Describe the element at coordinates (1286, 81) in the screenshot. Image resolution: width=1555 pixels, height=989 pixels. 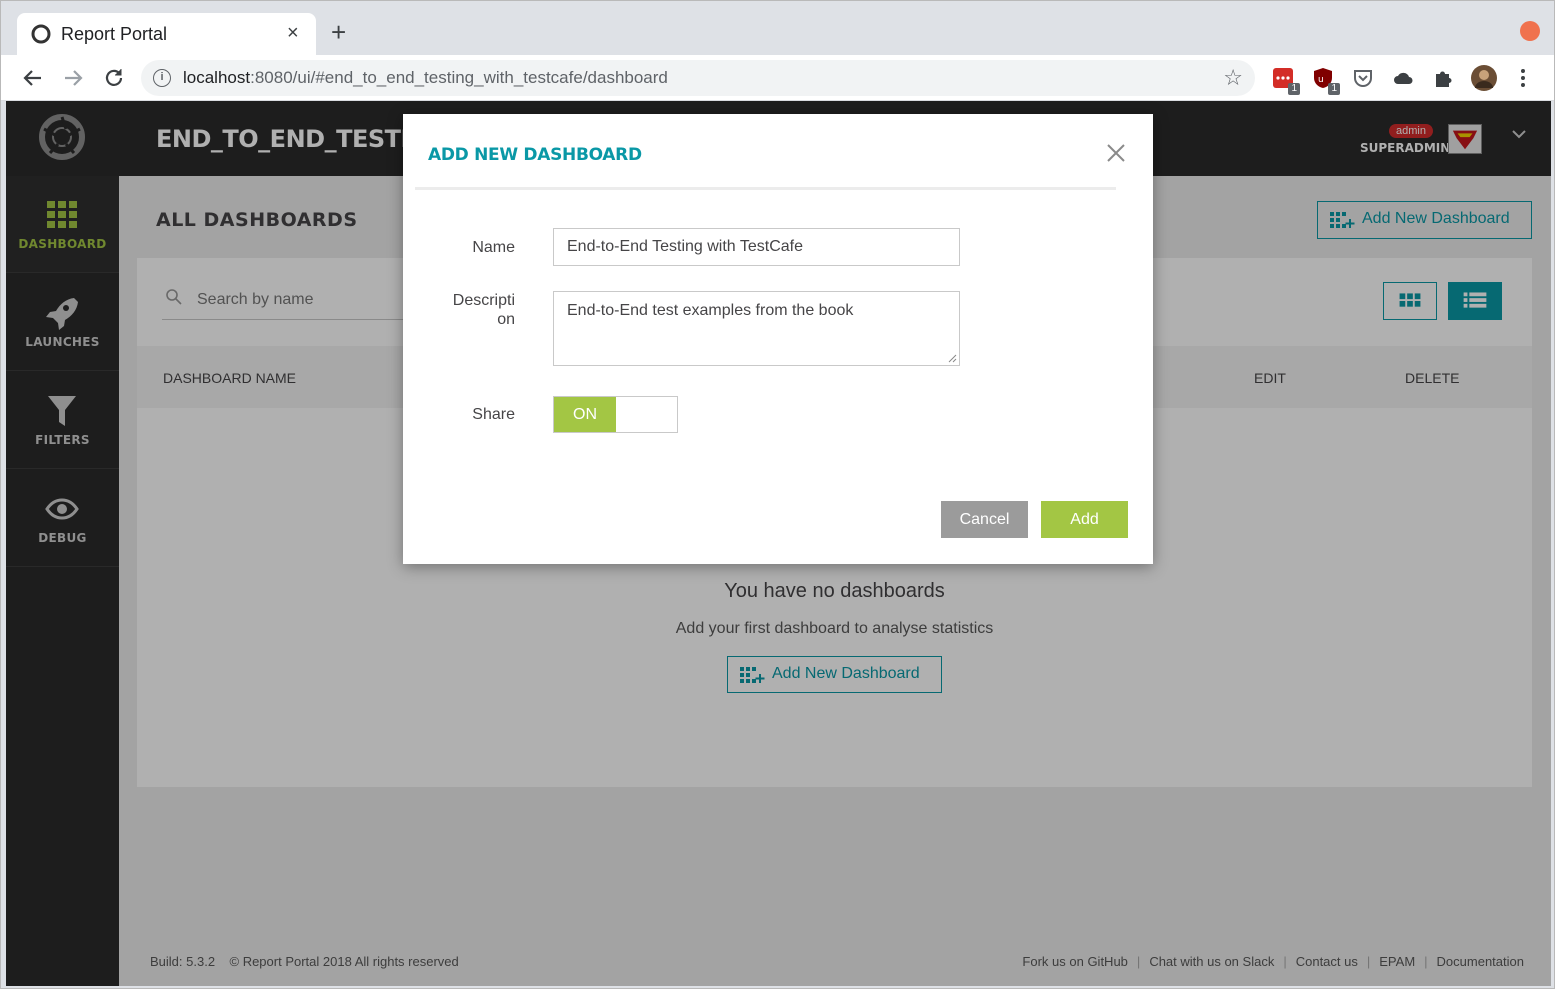
I see `lastpass-icon: 1` at that location.